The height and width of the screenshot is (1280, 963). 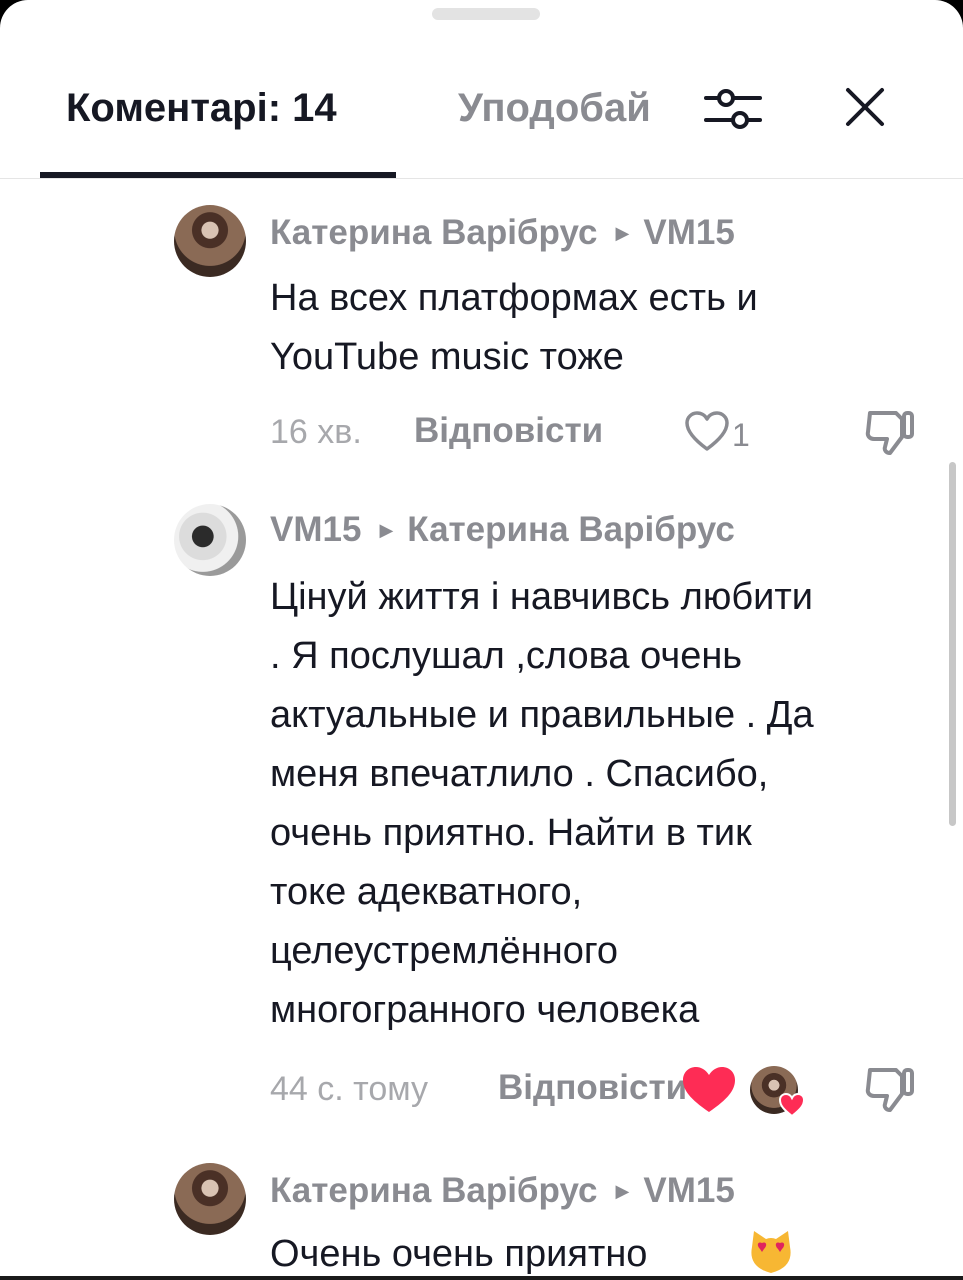 What do you see at coordinates (459, 1254) in the screenshot?
I see `comment-text: Очень очень приятно` at bounding box center [459, 1254].